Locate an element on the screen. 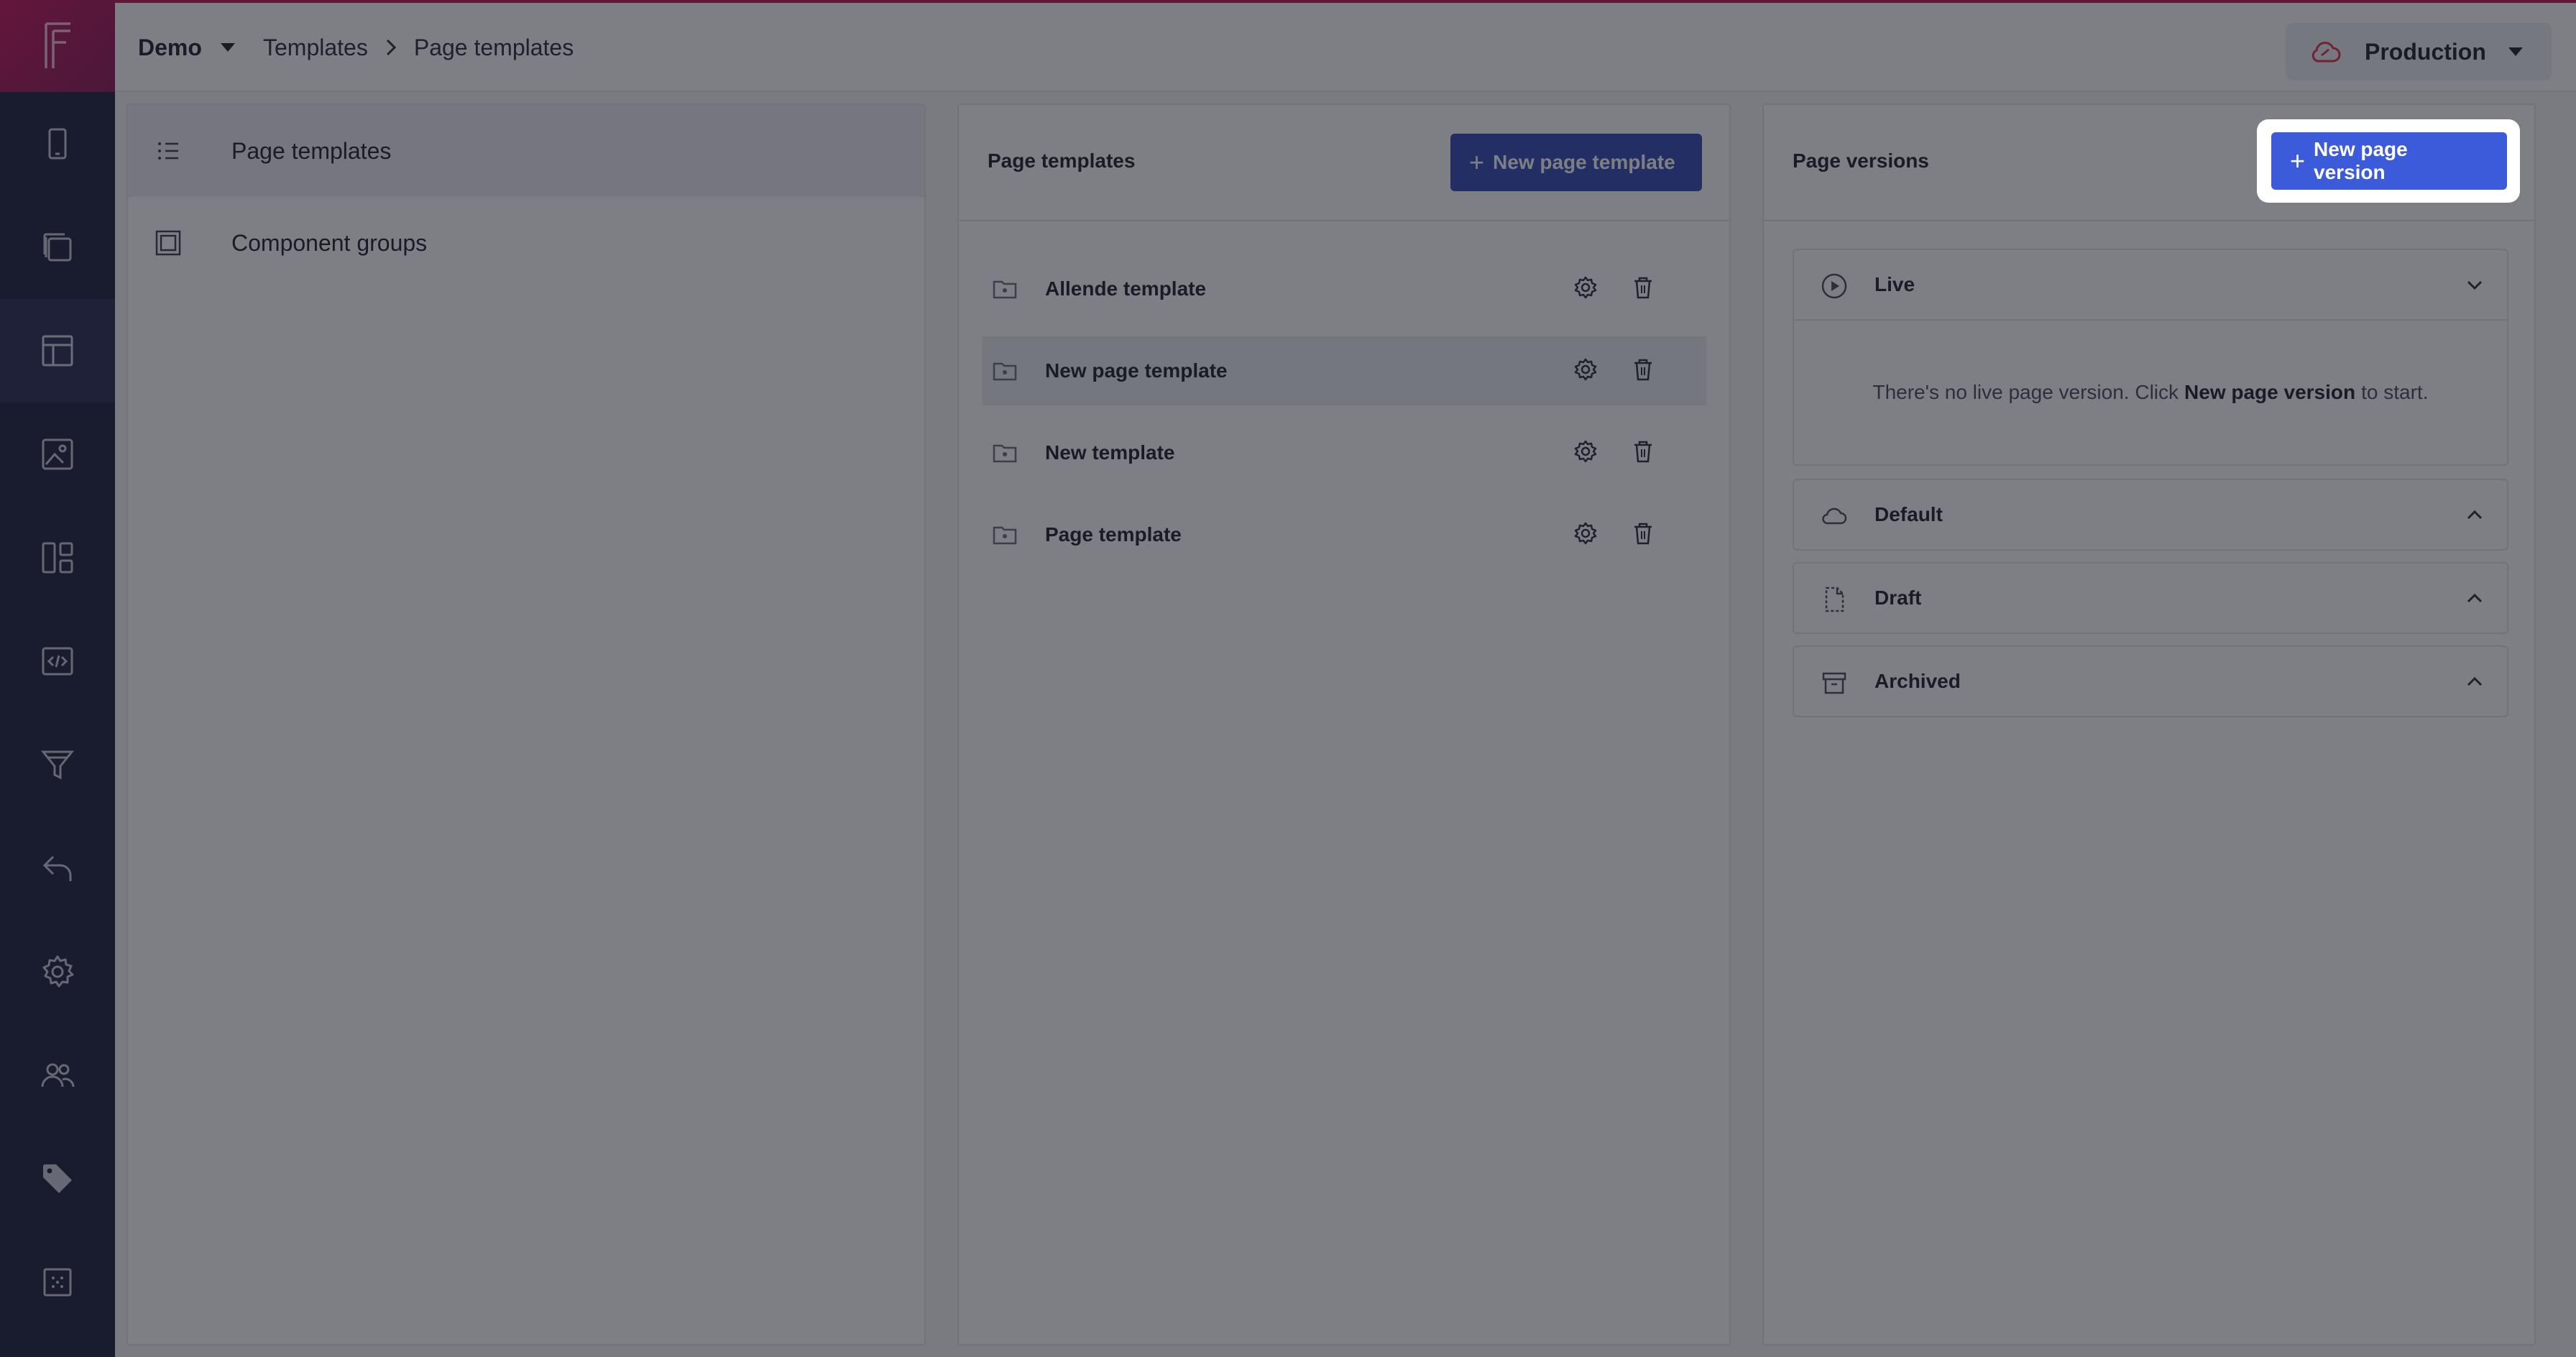  filter-icon is located at coordinates (57, 765).